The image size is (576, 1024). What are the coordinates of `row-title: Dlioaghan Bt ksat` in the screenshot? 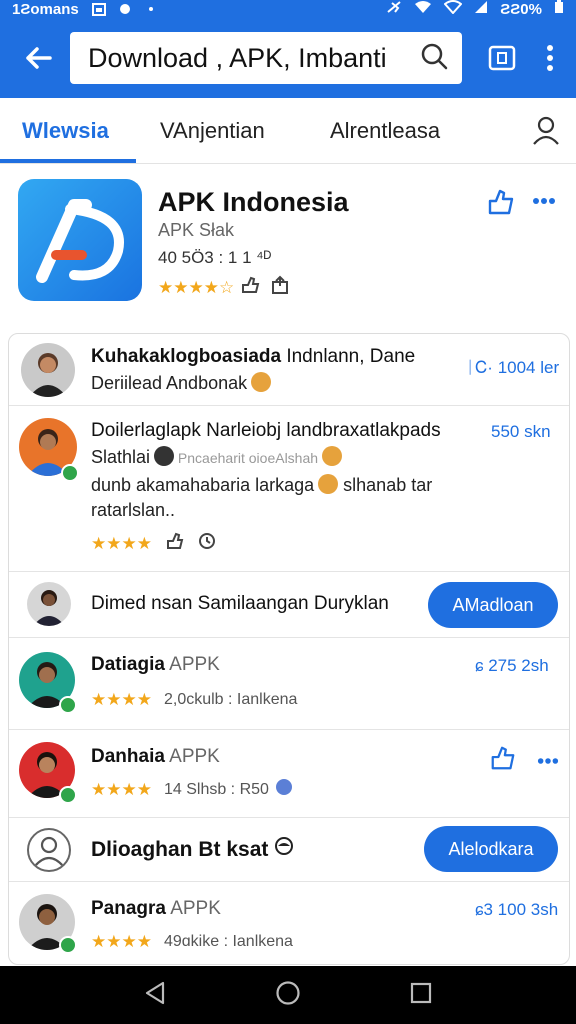 It's located at (180, 849).